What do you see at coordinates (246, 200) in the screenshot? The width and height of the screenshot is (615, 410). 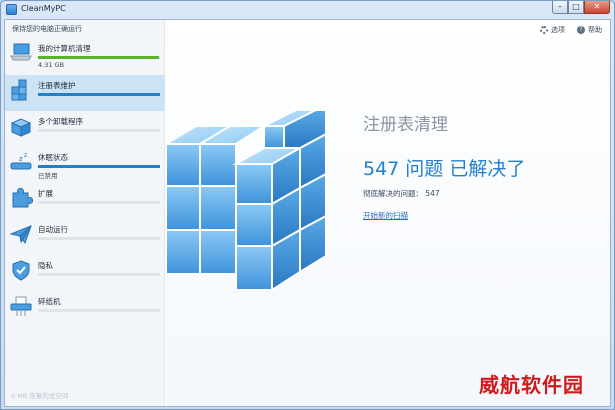 I see `registry-cube-illustration` at bounding box center [246, 200].